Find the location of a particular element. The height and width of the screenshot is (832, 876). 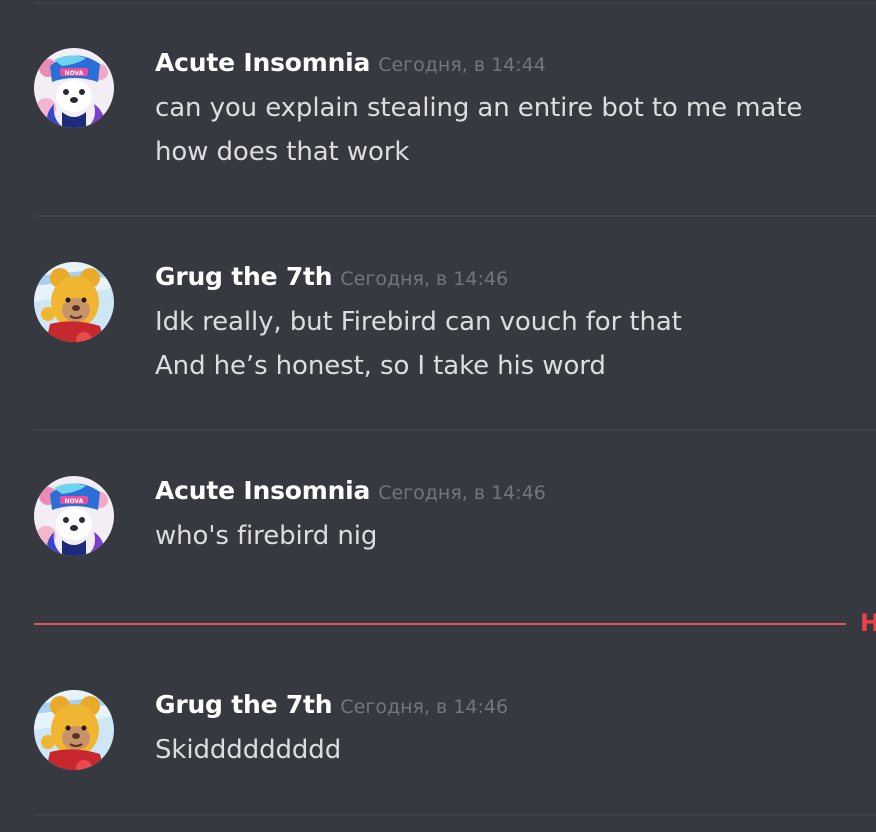

message-text: Skiddddddddd is located at coordinates (248, 750).